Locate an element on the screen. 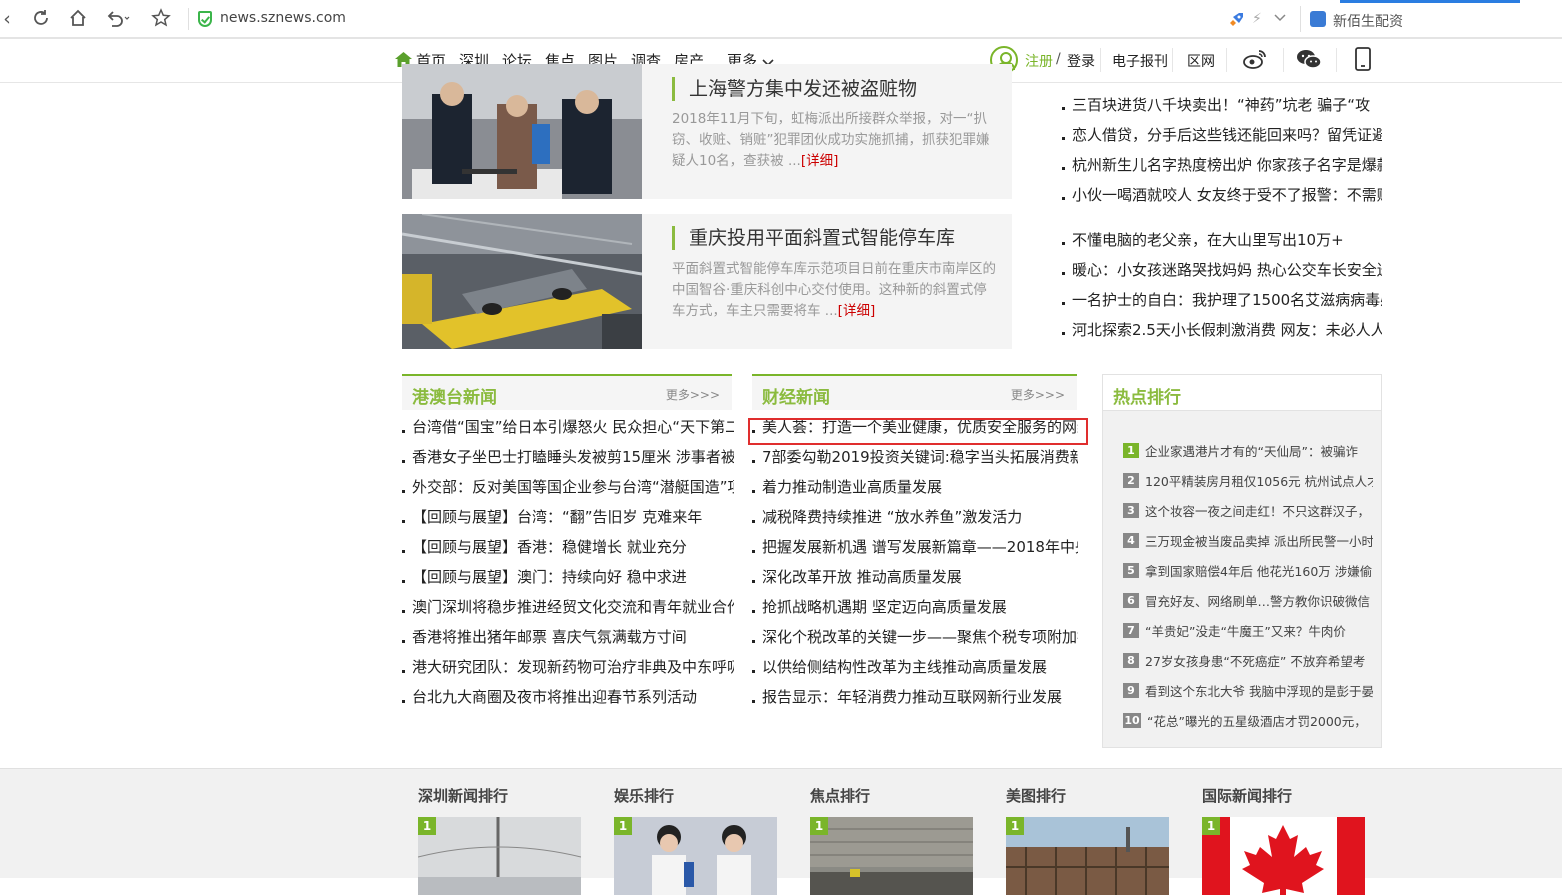  rank-item: 2 120平精装房月租仅1056元 杭州试点人才 is located at coordinates (1248, 486).